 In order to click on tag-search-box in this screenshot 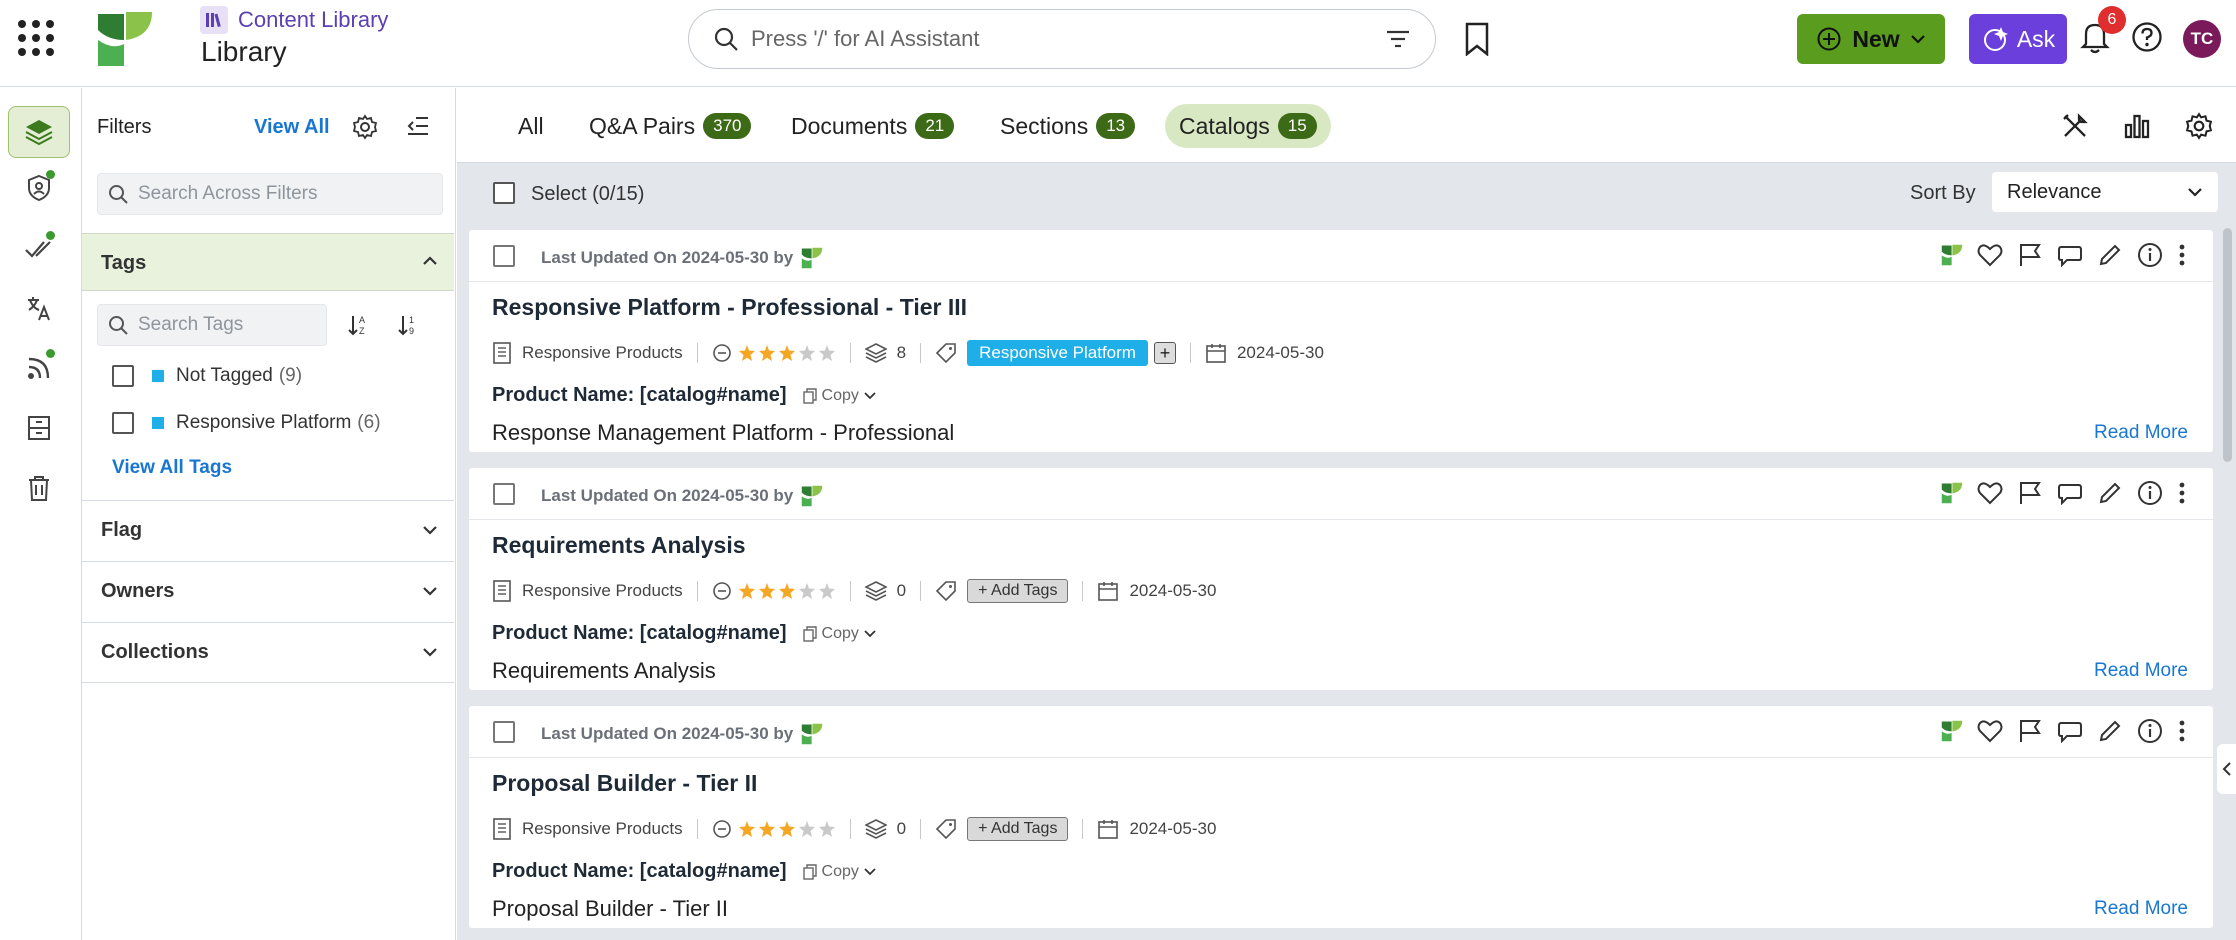, I will do `click(212, 325)`.